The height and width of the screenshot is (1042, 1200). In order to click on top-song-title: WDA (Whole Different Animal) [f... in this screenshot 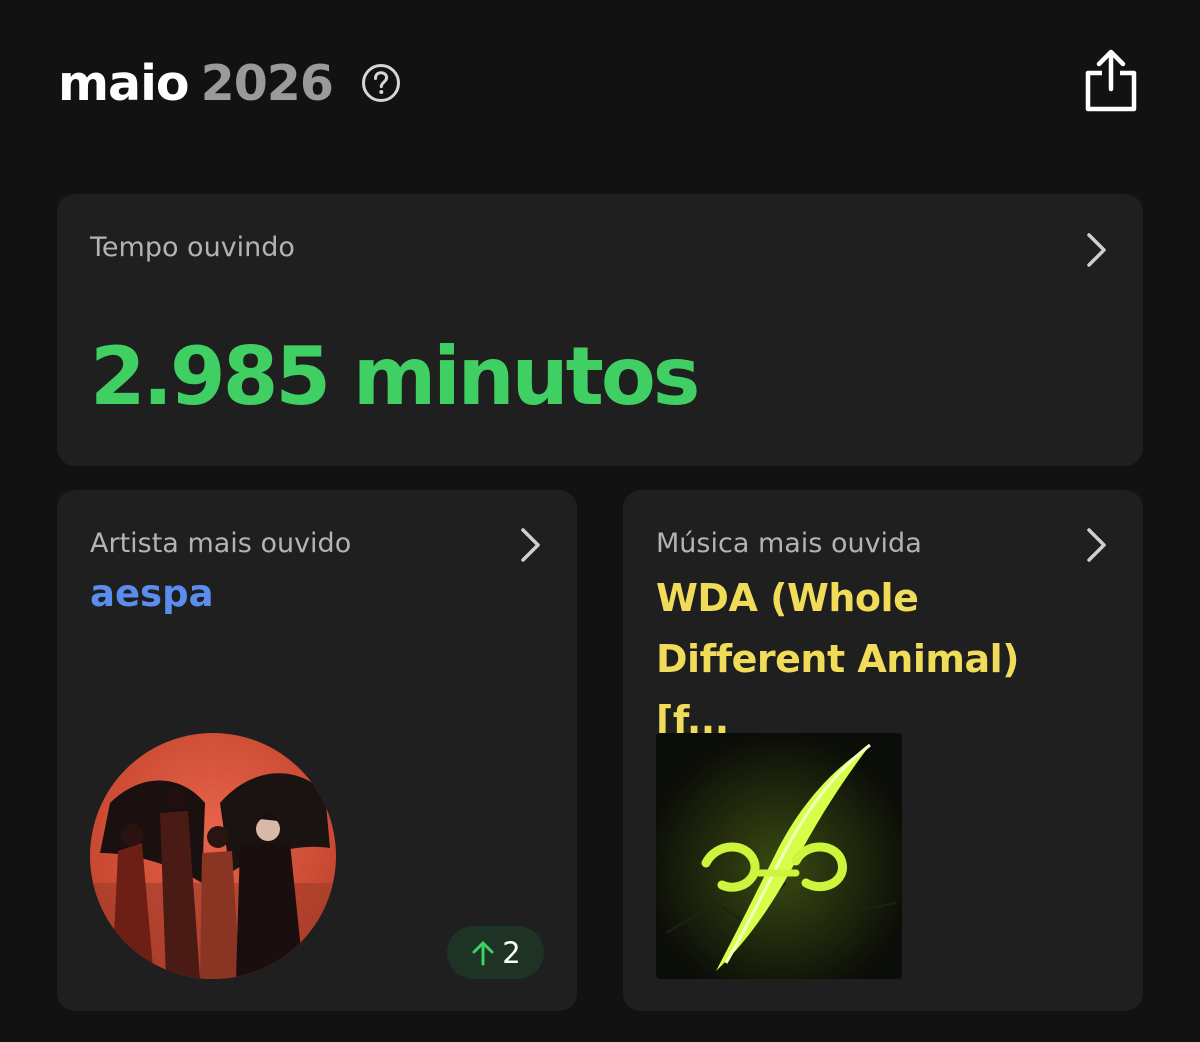, I will do `click(837, 659)`.